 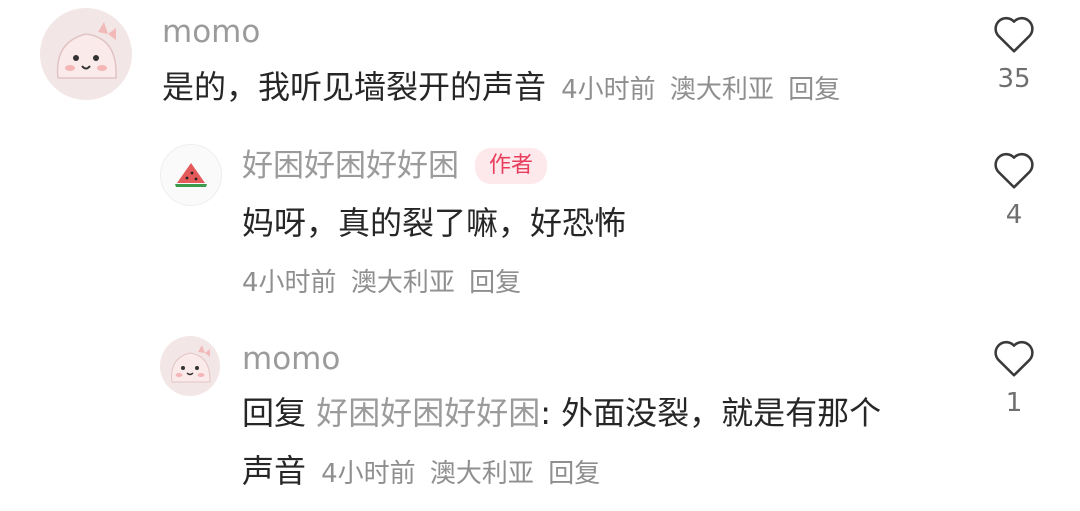 I want to click on comment-header: 好困好困好好困 作者, so click(x=395, y=166).